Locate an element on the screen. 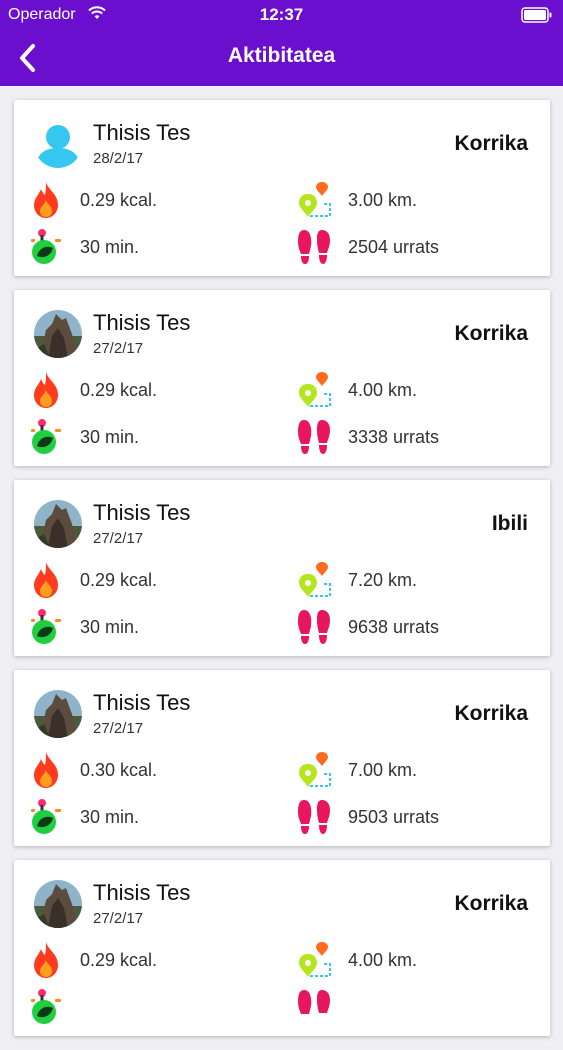  chevron-left-icon is located at coordinates (27, 58).